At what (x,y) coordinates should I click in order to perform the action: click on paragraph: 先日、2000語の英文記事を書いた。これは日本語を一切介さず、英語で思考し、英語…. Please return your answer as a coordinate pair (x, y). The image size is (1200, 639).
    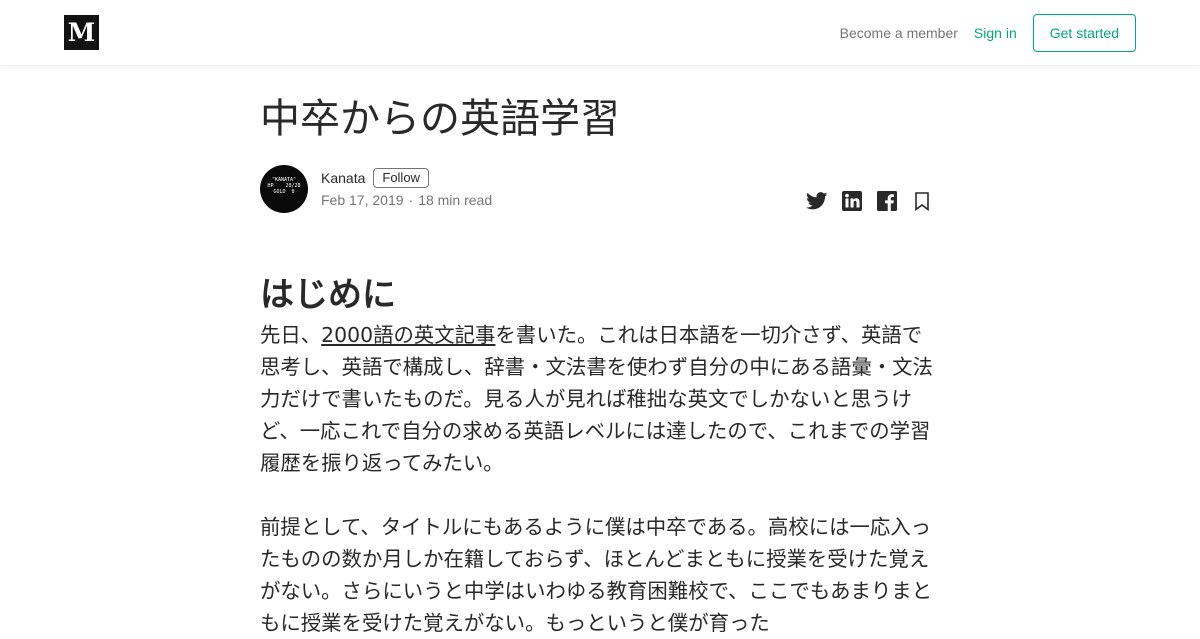
    Looking at the image, I should click on (600, 399).